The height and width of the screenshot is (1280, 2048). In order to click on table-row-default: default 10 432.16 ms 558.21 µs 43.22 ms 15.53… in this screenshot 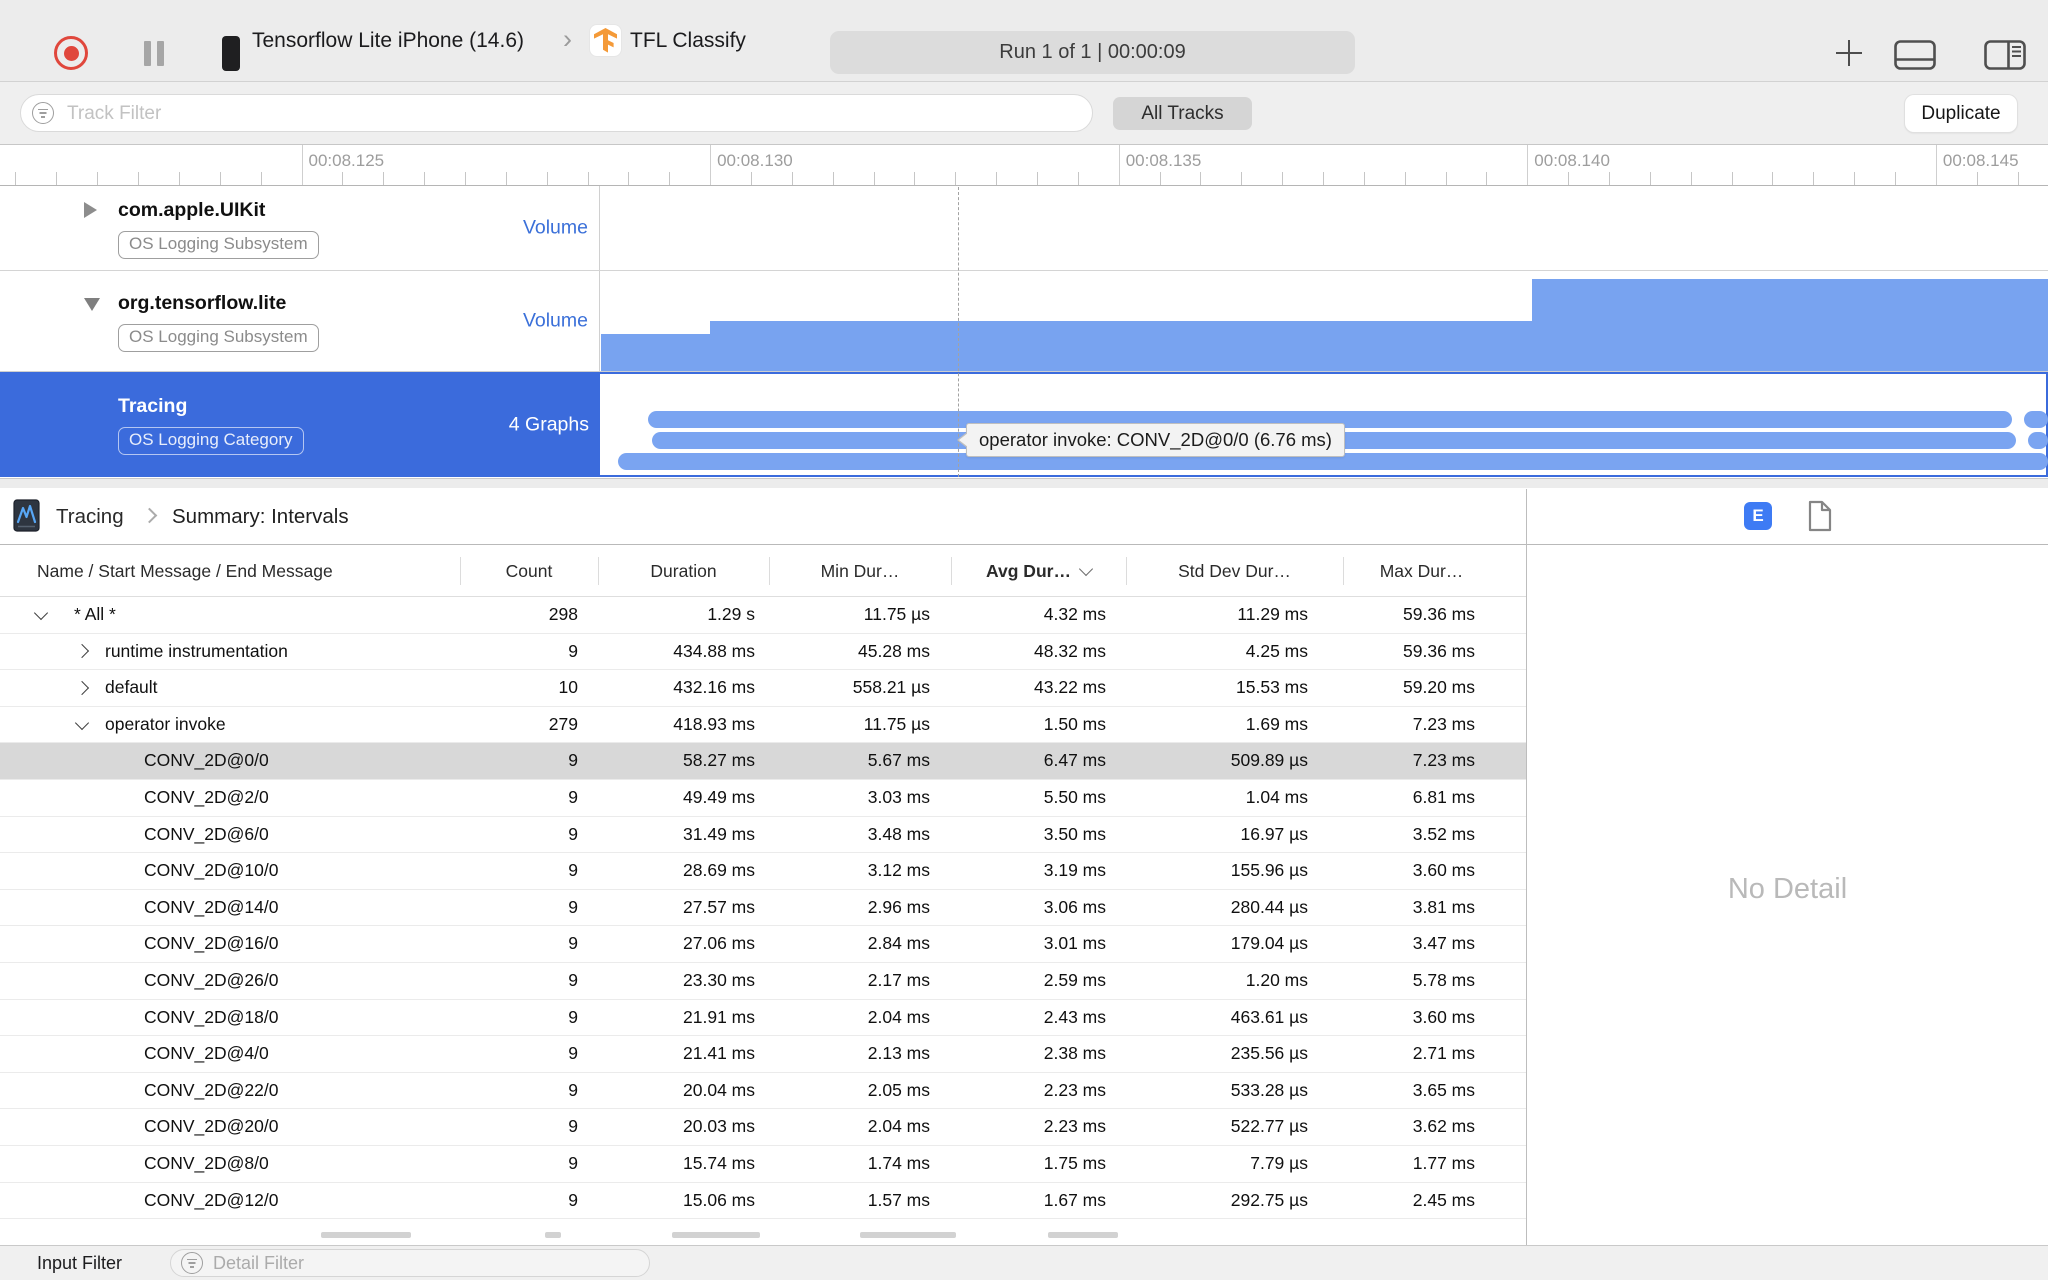, I will do `click(763, 688)`.